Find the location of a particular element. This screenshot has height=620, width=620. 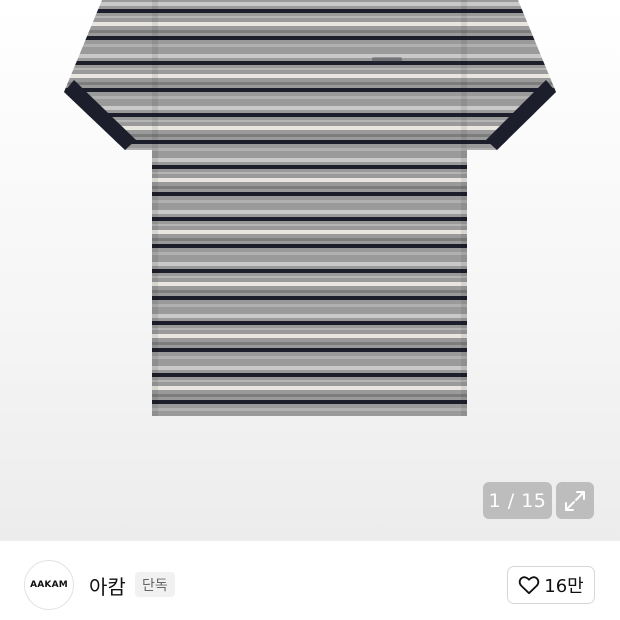

brand-name: 아캄 is located at coordinates (107, 585).